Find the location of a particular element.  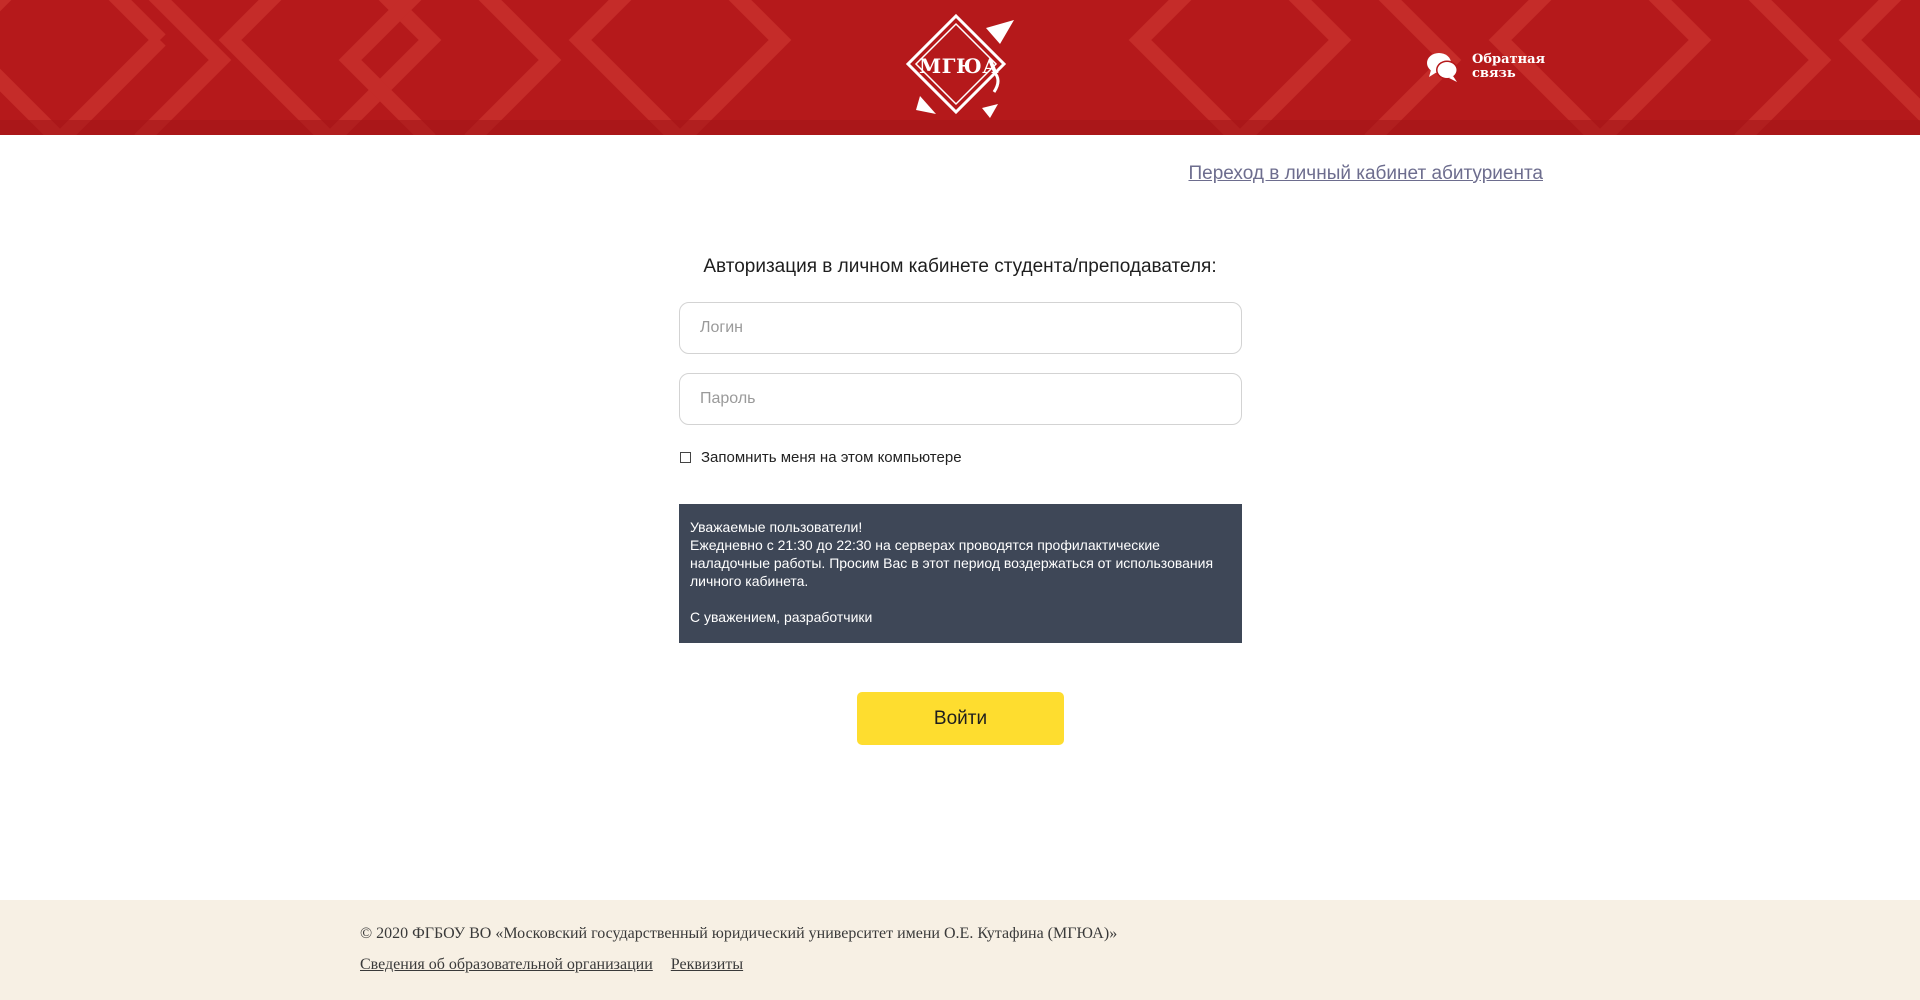

feedback-button: Обратная связь is located at coordinates (1488, 67).